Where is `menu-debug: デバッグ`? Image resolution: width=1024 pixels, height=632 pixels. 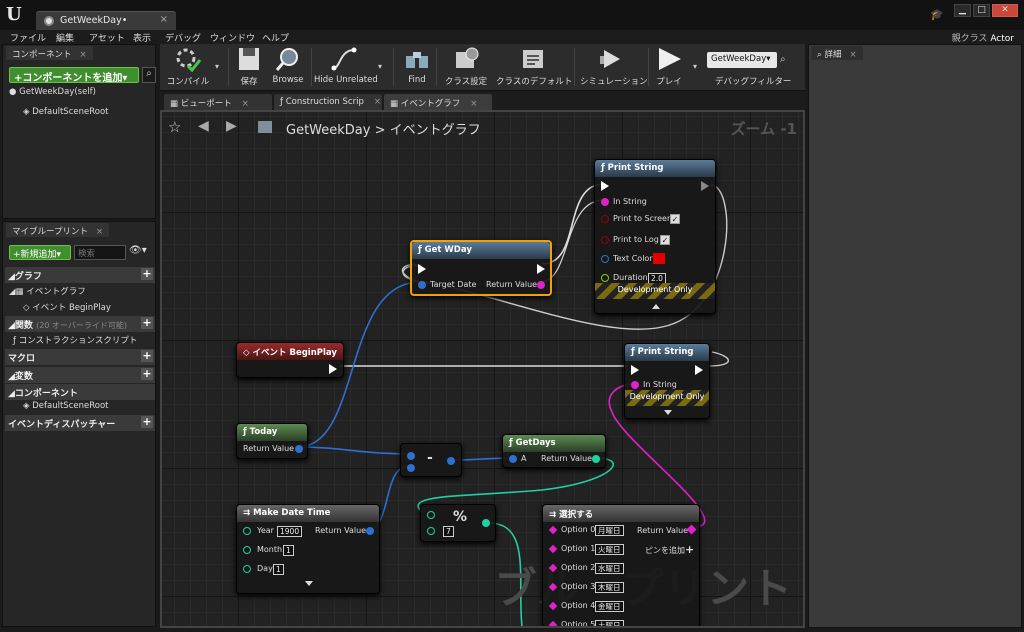
menu-debug: デバッグ is located at coordinates (183, 37).